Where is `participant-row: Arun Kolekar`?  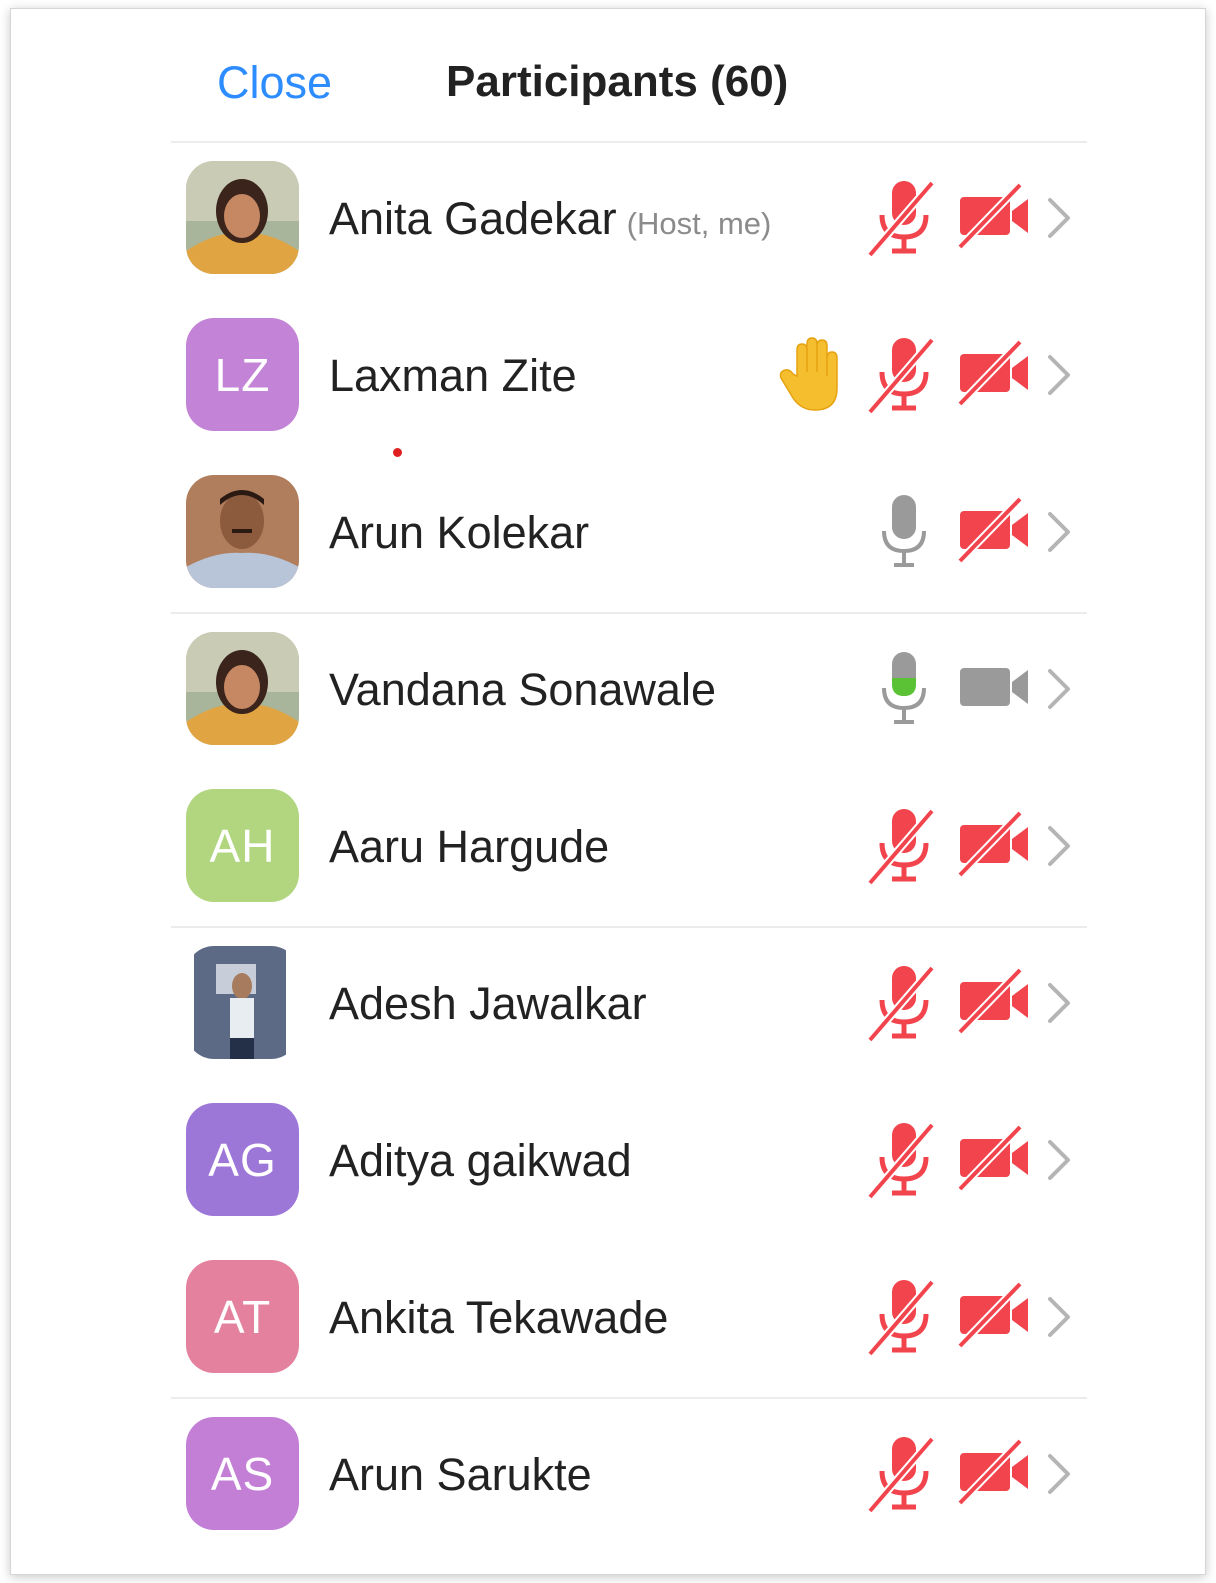
participant-row: Arun Kolekar is located at coordinates (629, 533).